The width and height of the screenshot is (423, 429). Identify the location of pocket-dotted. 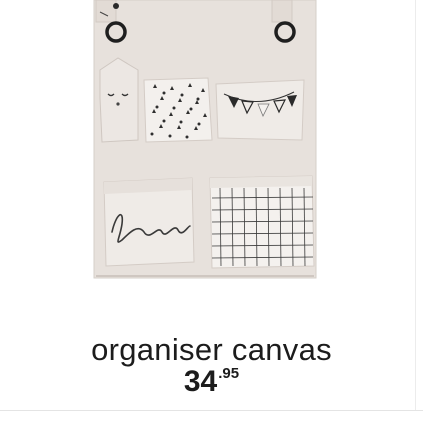
(178, 110).